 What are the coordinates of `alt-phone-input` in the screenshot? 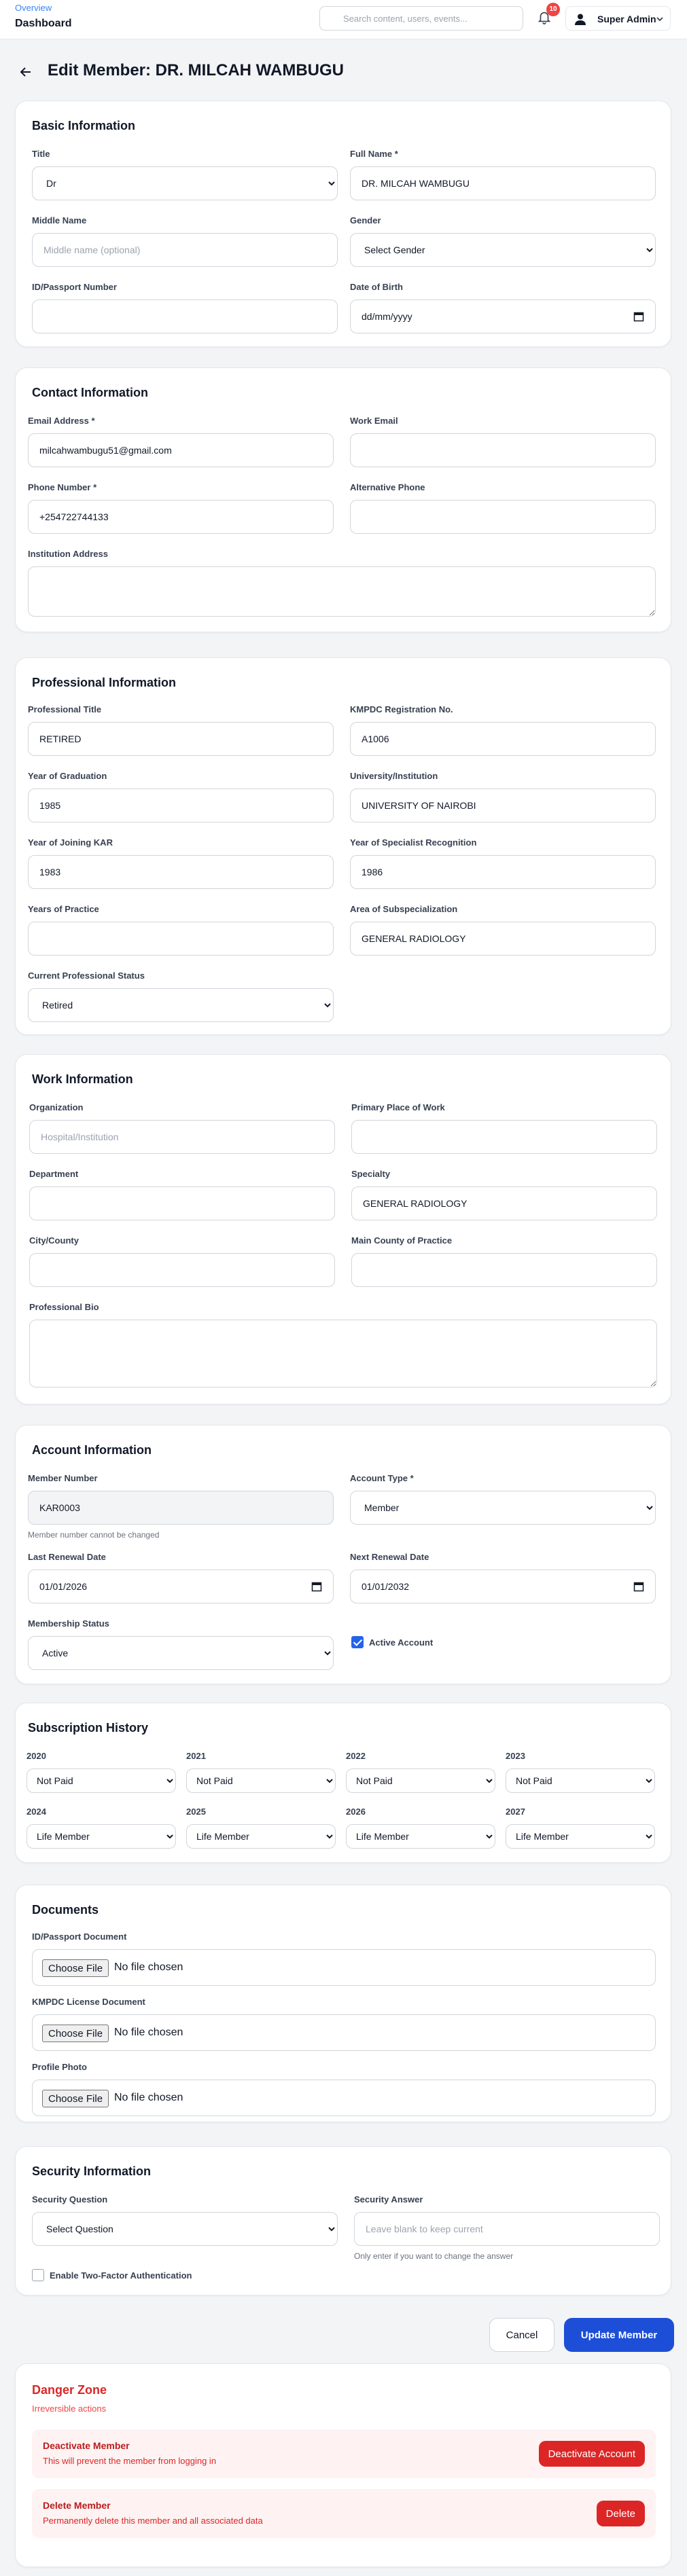 It's located at (503, 517).